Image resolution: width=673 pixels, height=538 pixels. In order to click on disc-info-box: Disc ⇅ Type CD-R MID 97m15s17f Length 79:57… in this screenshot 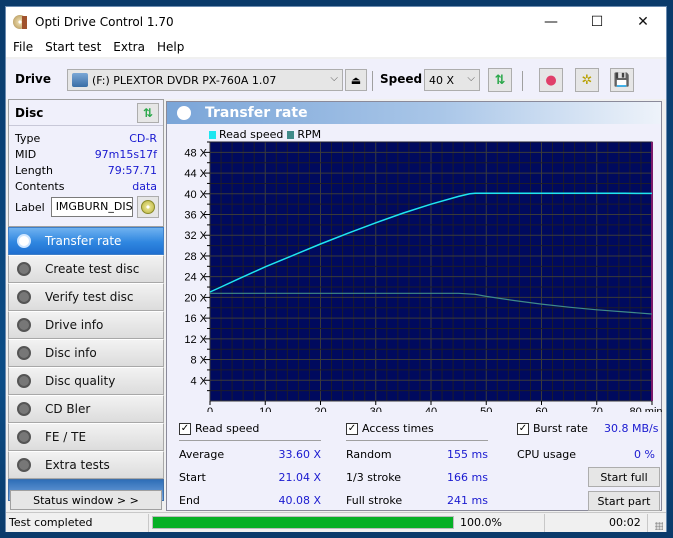, I will do `click(86, 163)`.